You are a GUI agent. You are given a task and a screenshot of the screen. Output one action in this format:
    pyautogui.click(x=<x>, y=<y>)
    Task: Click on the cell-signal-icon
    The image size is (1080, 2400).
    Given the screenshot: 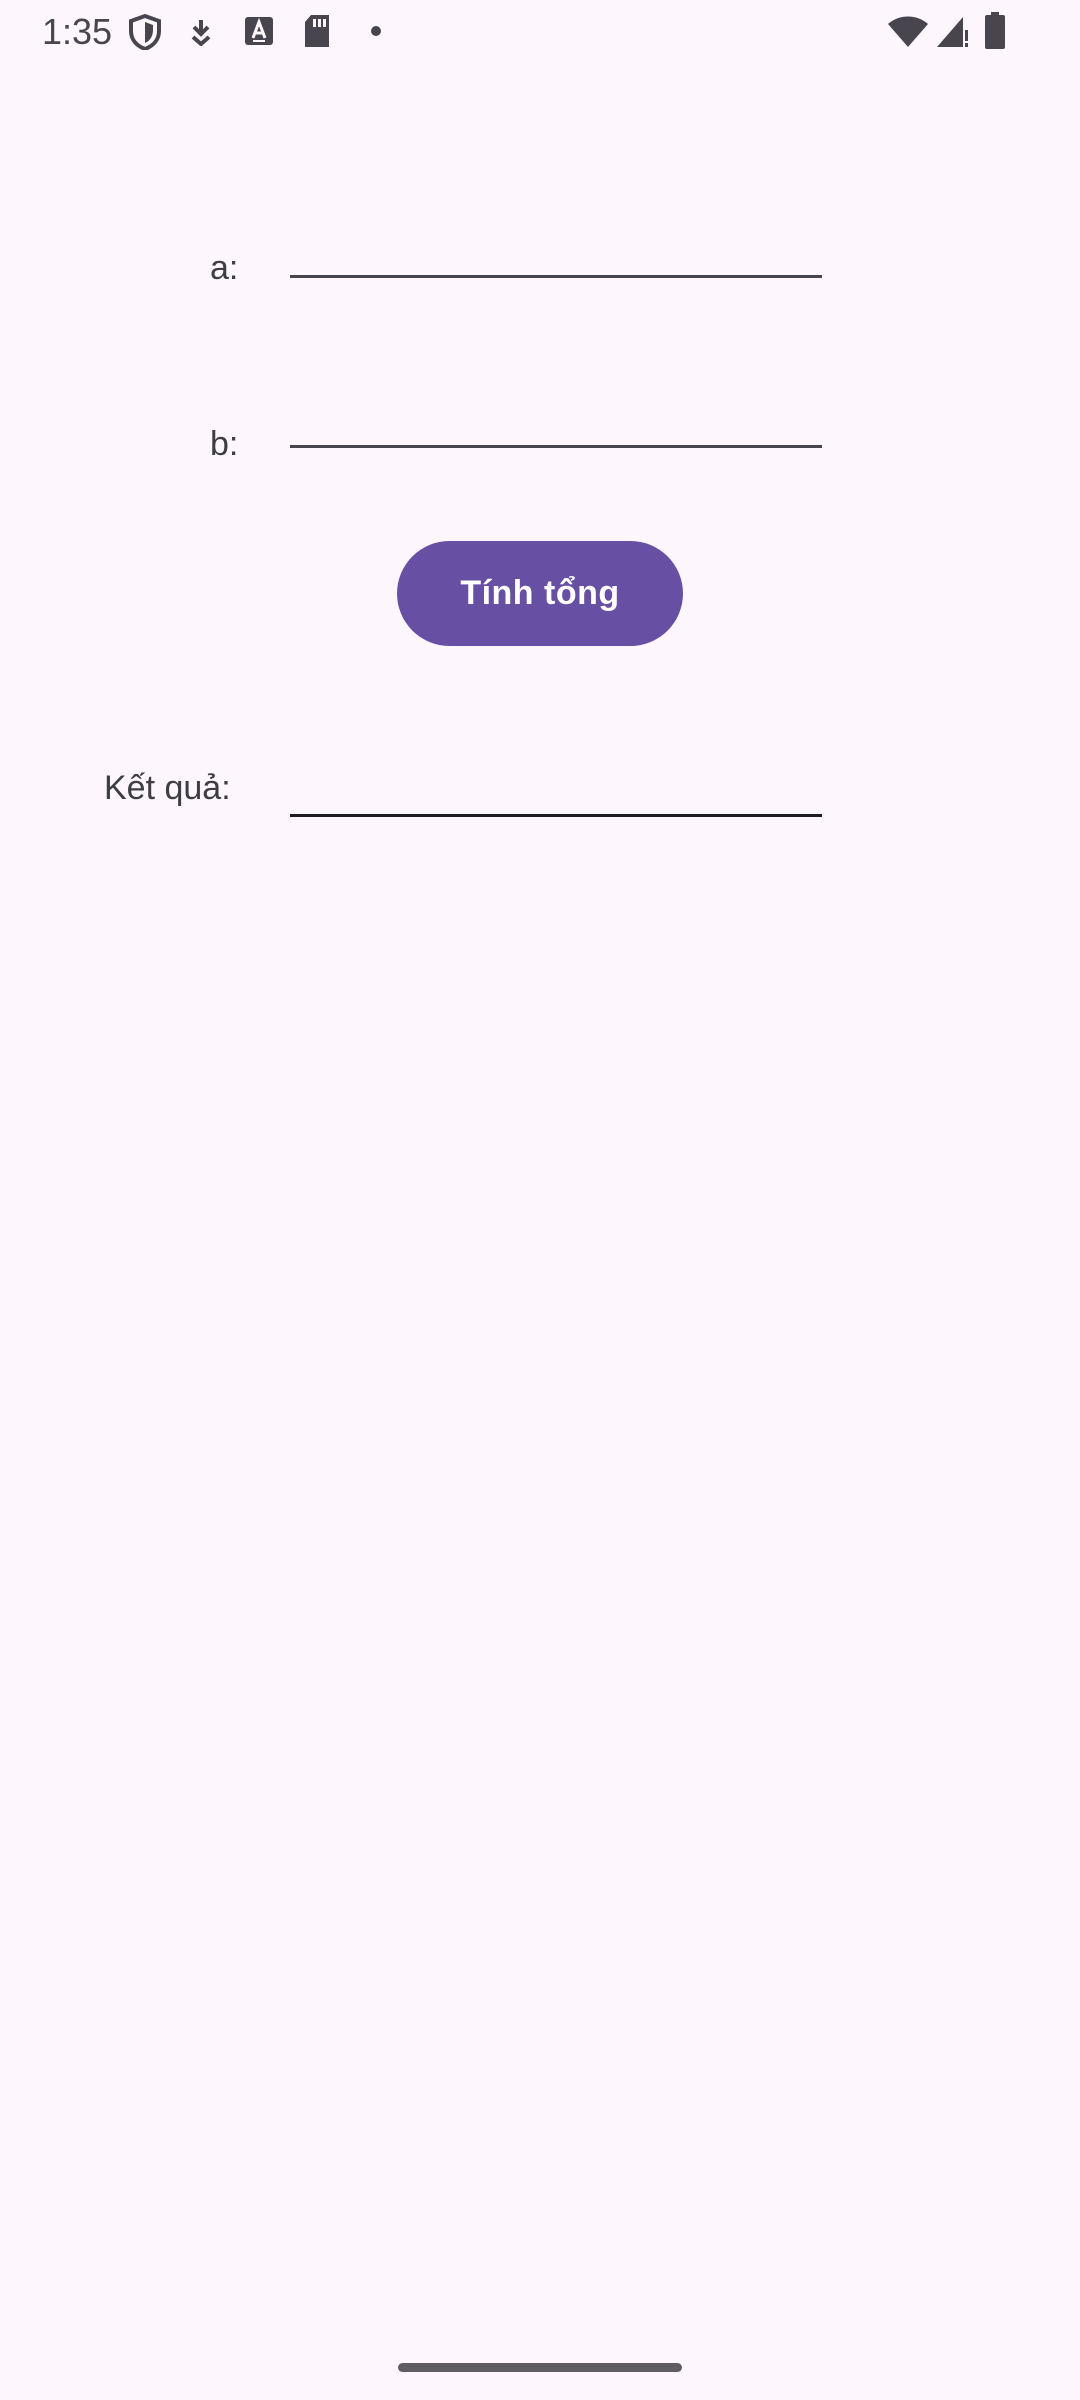 What is the action you would take?
    pyautogui.click(x=952, y=32)
    